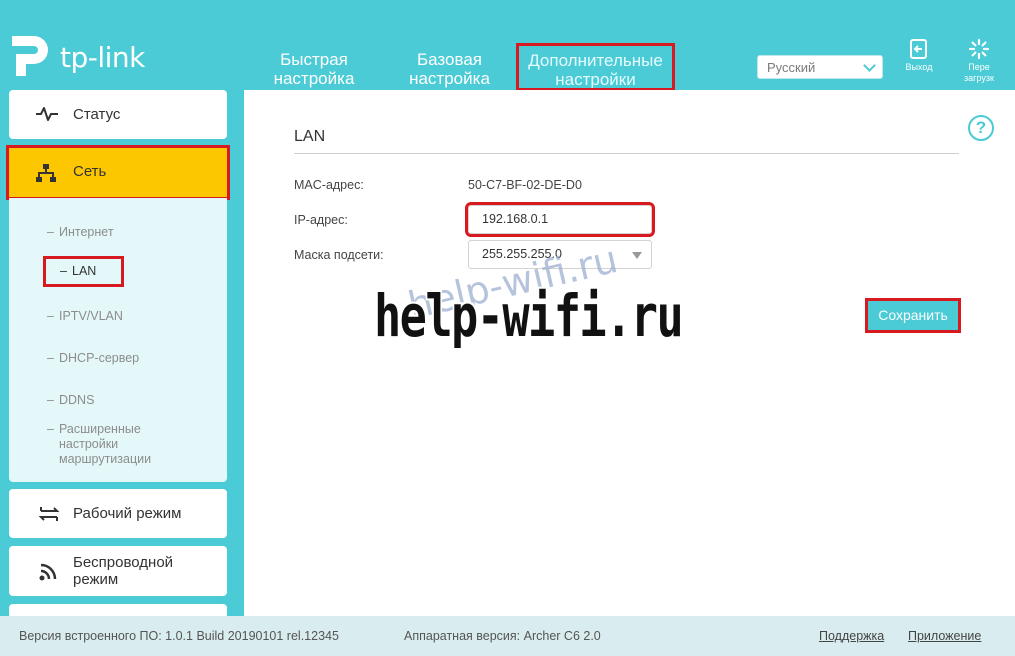 The width and height of the screenshot is (1015, 656). Describe the element at coordinates (49, 514) in the screenshot. I see `swap-arrows-icon` at that location.